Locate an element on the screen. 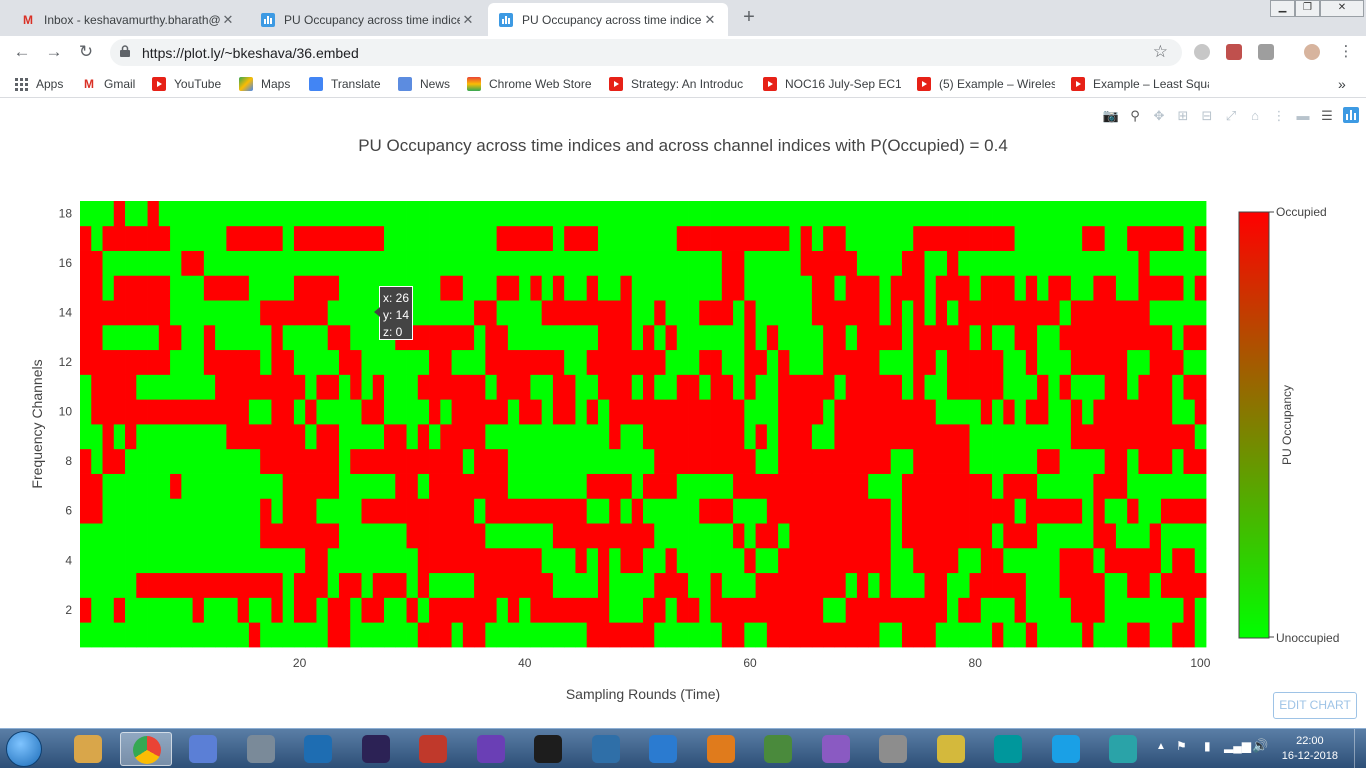 The height and width of the screenshot is (769, 1366). extension-icon is located at coordinates (1266, 52).